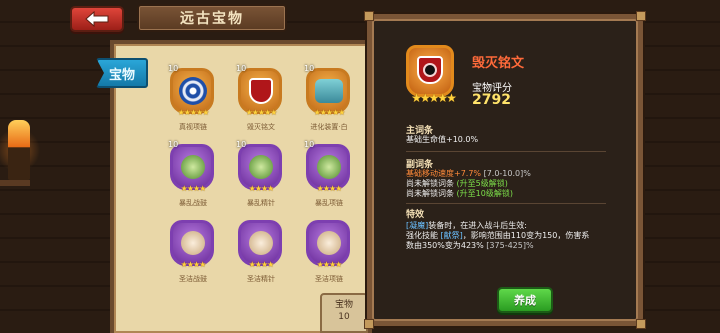  What do you see at coordinates (261, 203) in the screenshot?
I see `item-name: 暴乱精针` at bounding box center [261, 203].